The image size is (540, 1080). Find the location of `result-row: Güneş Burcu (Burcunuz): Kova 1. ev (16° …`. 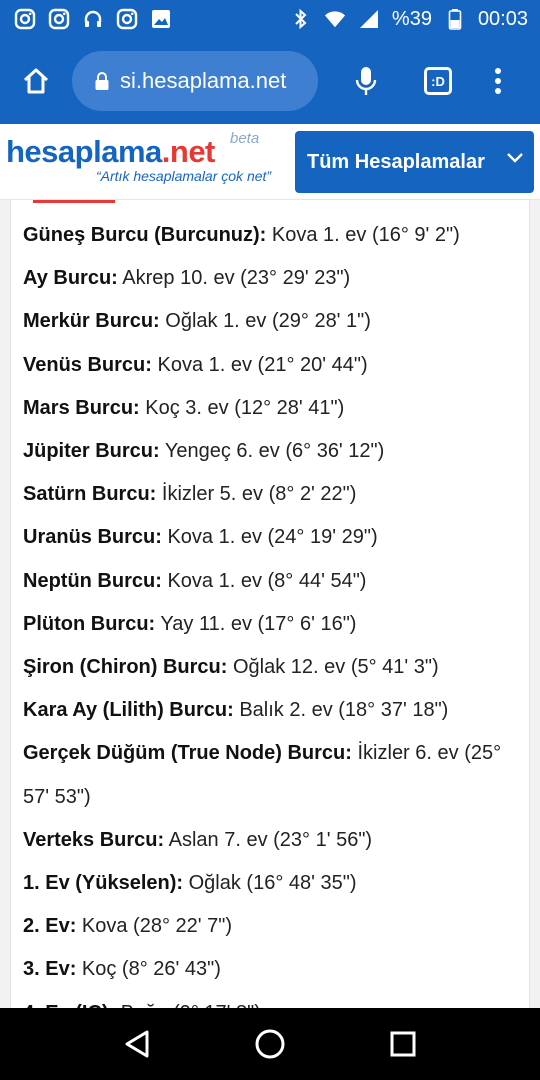

result-row: Güneş Burcu (Burcunuz): Kova 1. ev (16° … is located at coordinates (271, 235).